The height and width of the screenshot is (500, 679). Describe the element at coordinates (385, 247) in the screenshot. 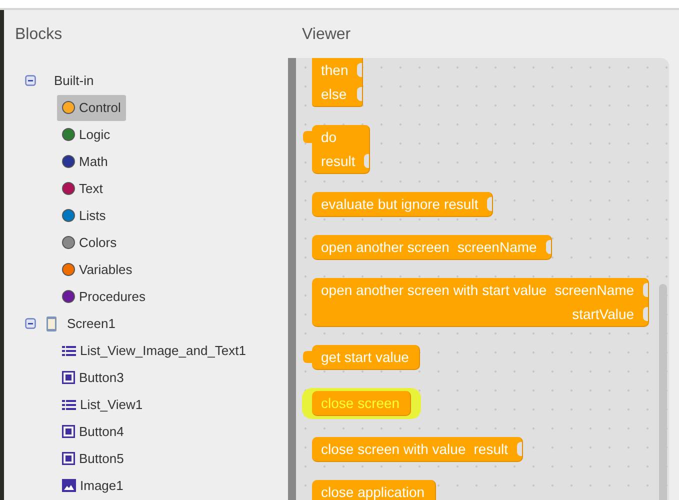

I see `block-label: open another screen` at that location.